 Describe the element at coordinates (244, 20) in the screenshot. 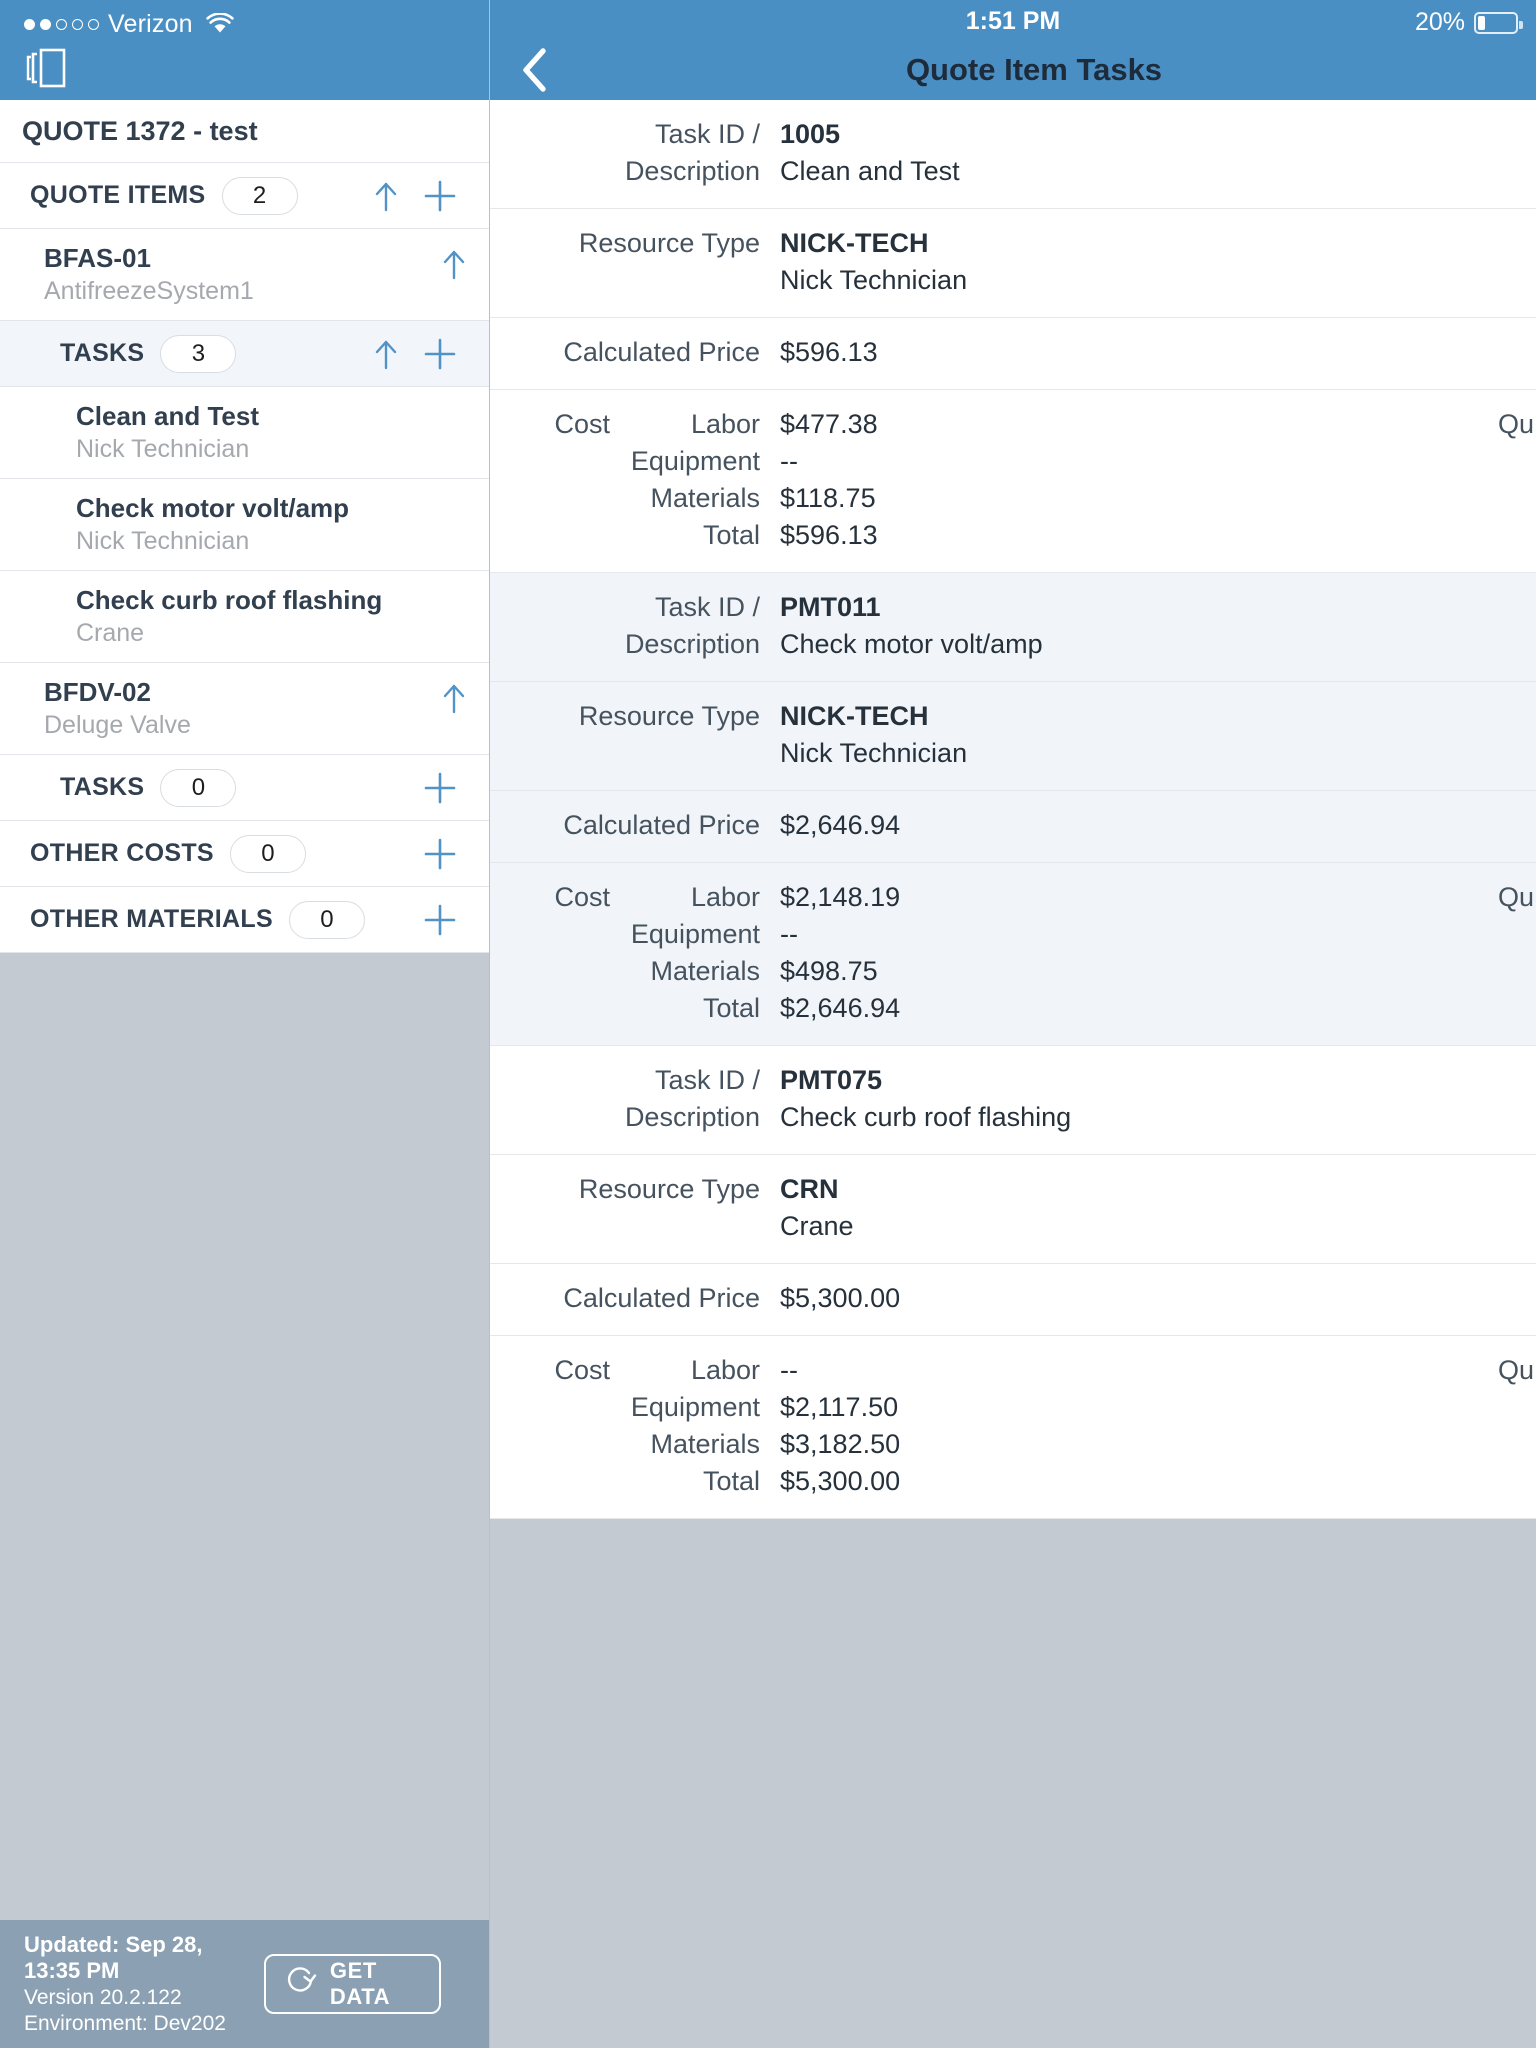

I see `carrier-row: Verizon` at that location.